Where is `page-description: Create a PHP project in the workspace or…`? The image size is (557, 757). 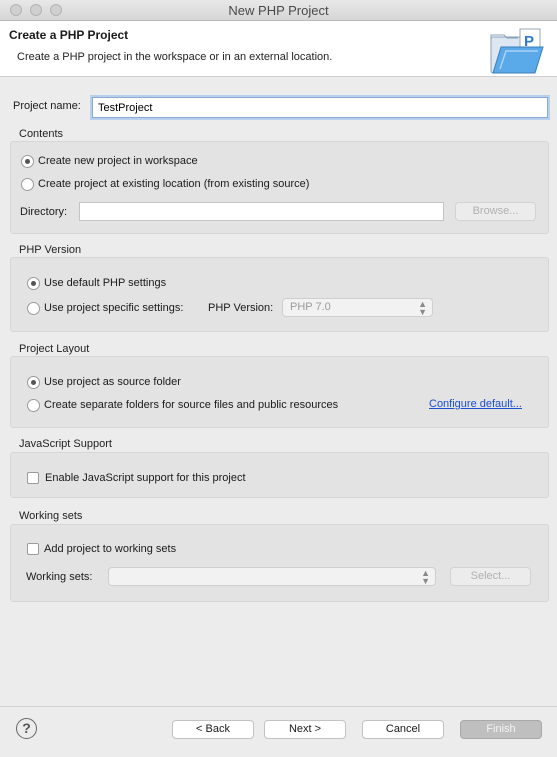 page-description: Create a PHP project in the workspace or… is located at coordinates (175, 57).